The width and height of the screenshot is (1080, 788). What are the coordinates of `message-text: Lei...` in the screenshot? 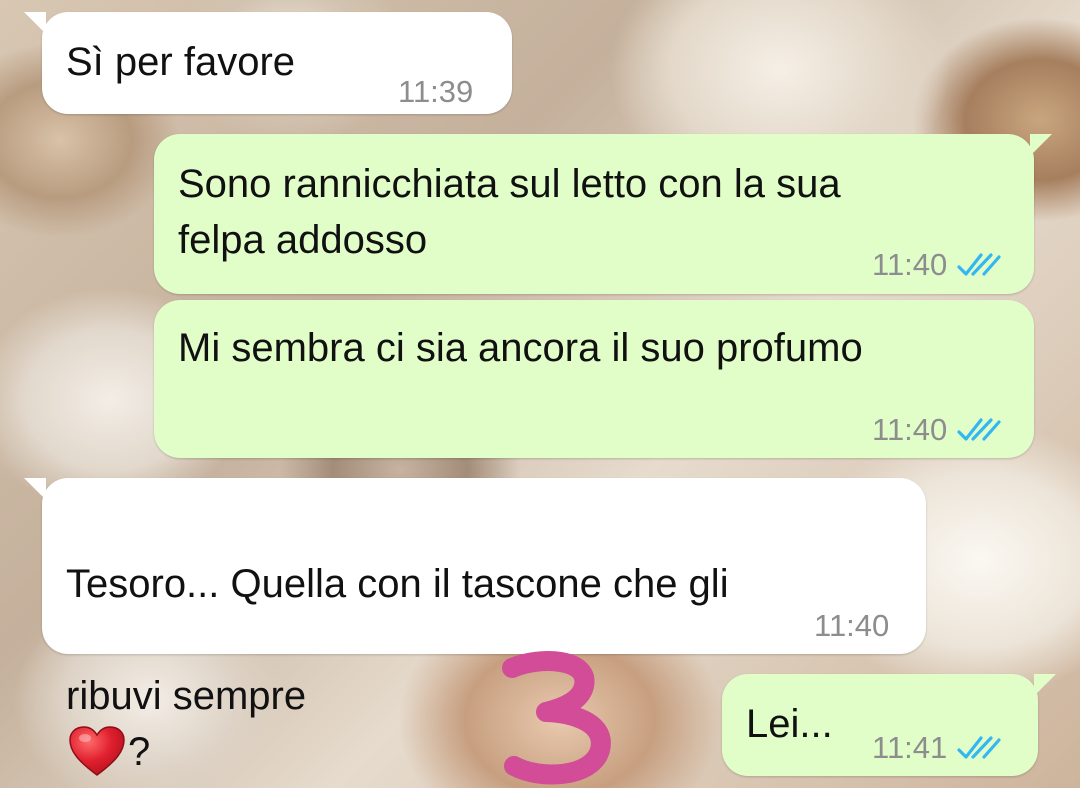 It's located at (789, 724).